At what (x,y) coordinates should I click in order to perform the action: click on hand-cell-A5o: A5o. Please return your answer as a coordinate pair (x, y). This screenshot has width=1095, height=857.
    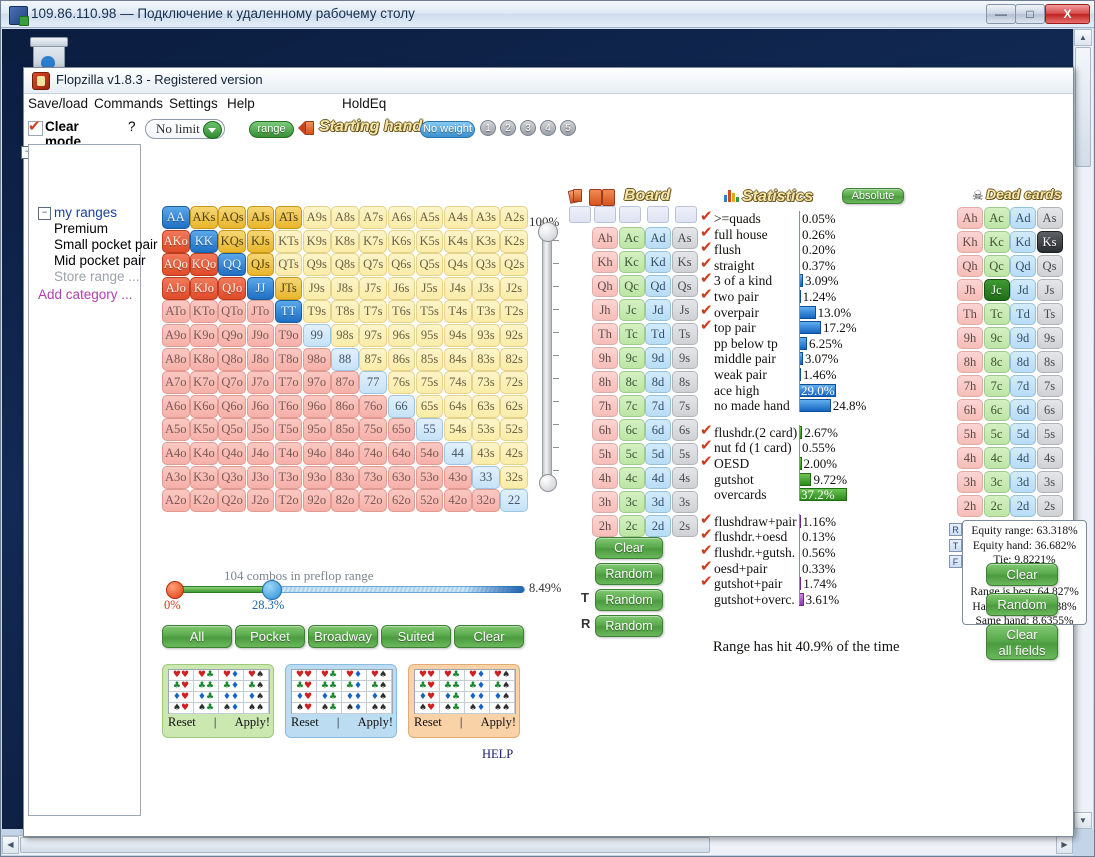
    Looking at the image, I should click on (176, 430).